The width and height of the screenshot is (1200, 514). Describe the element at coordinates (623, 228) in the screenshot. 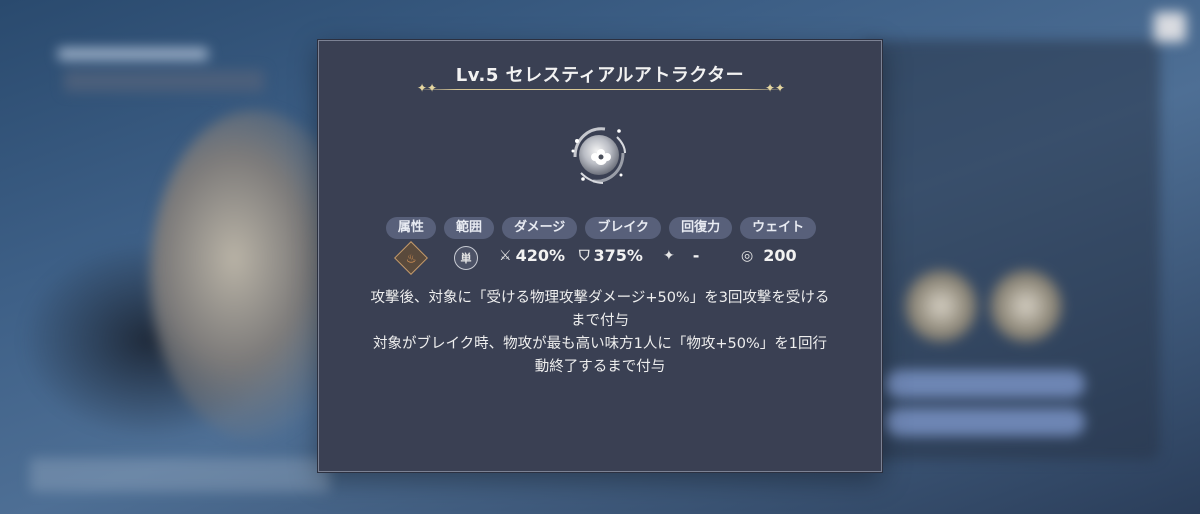

I see `stat-label-break: ブレイク` at that location.